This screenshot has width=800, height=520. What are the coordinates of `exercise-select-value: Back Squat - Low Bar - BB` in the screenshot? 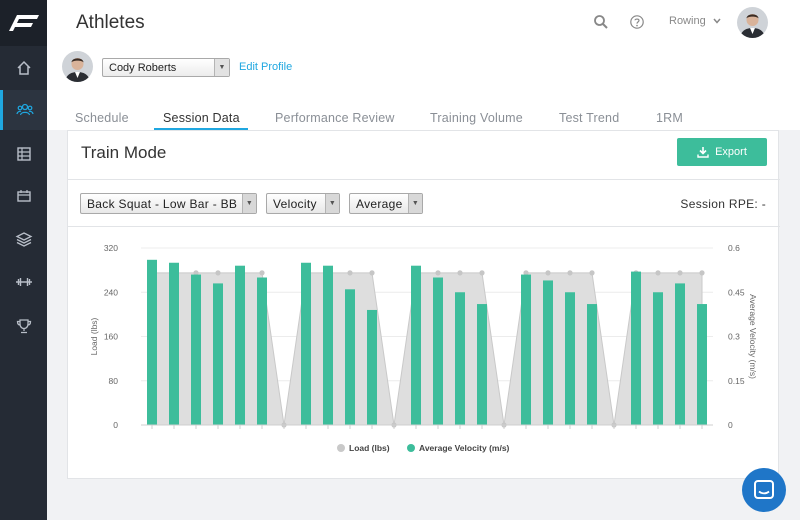 It's located at (162, 203).